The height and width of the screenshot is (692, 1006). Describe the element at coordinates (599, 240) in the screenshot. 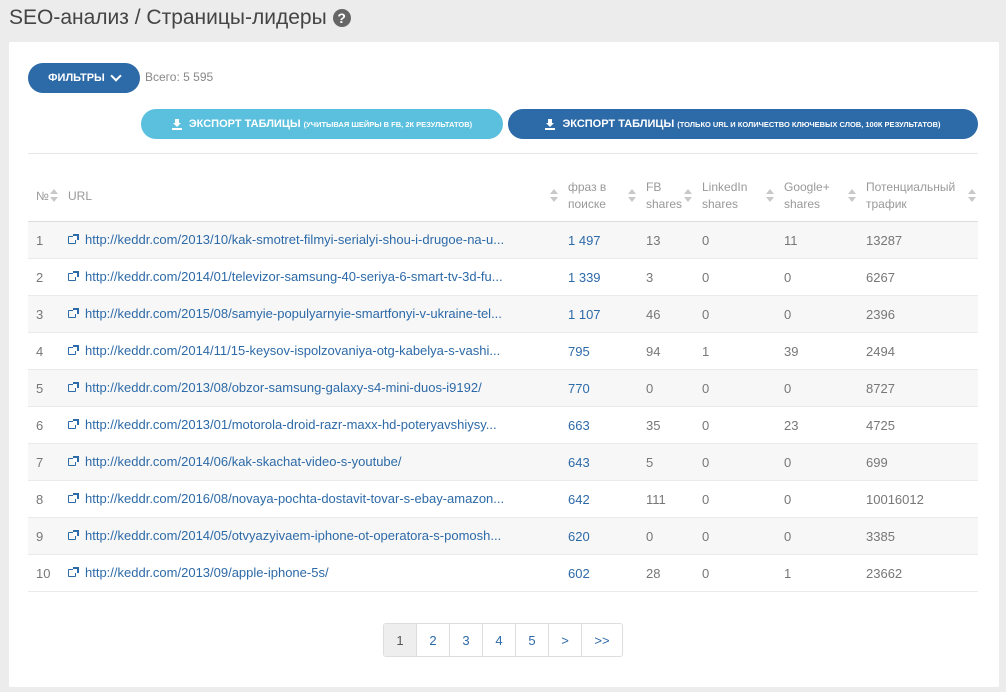

I see `phrases-count: 1 497` at that location.